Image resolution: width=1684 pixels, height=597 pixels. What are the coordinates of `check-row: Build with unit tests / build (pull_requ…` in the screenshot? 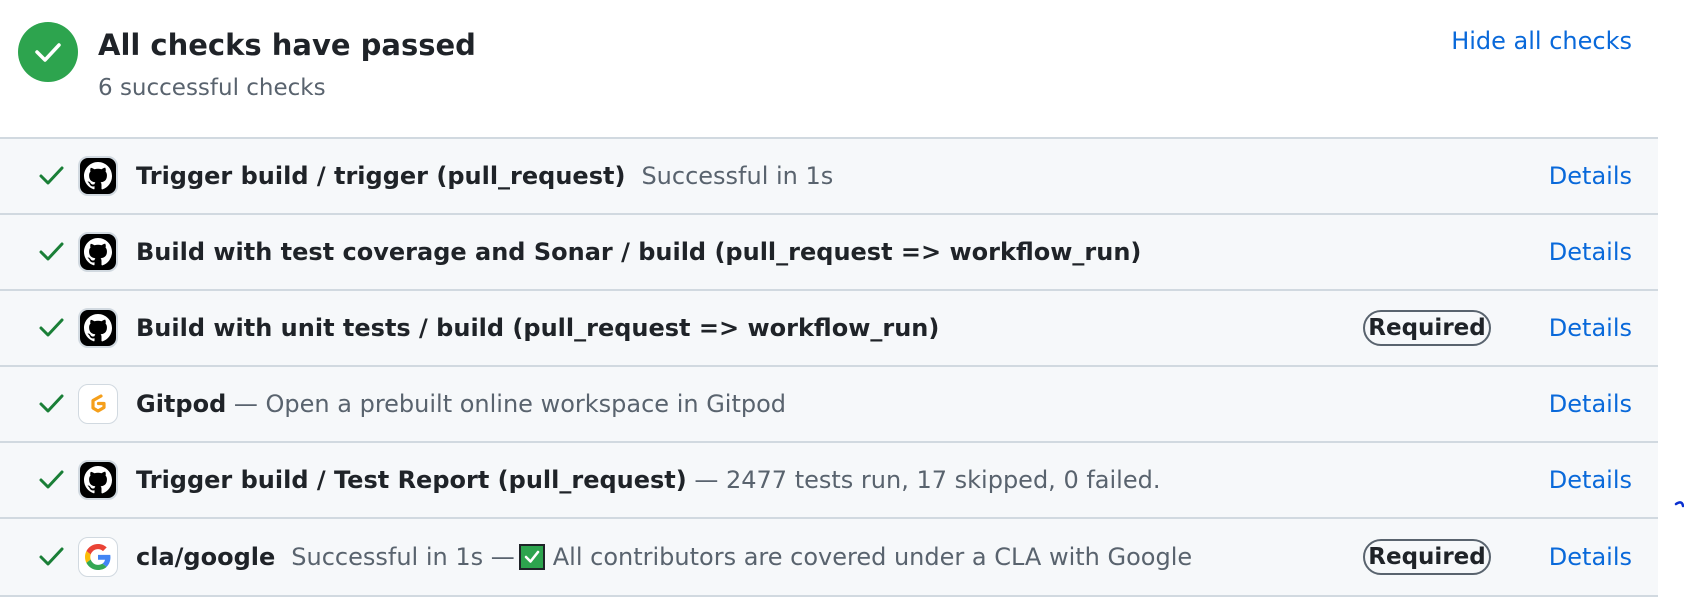 It's located at (829, 329).